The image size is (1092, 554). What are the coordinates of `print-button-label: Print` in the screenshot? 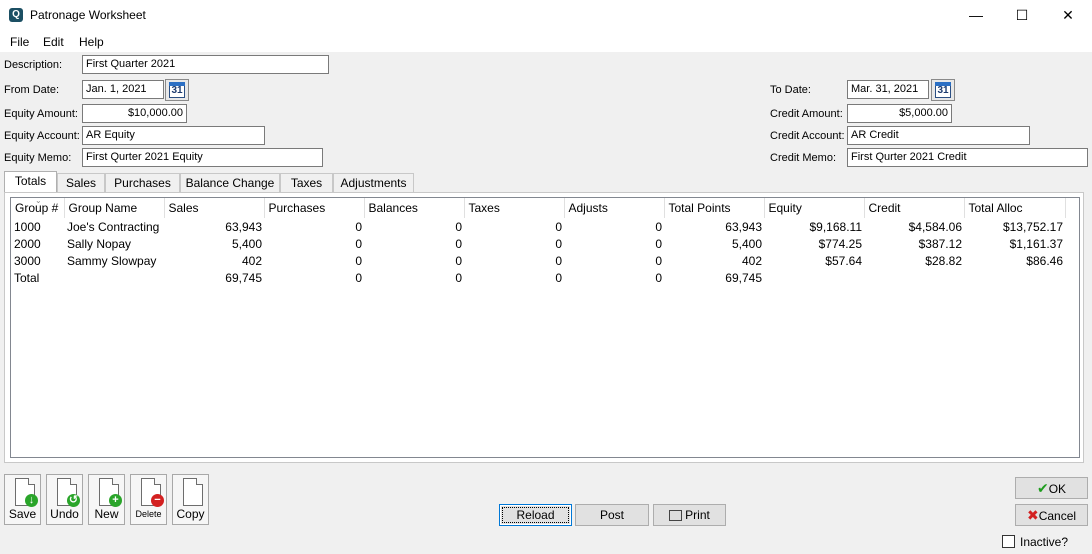 It's located at (697, 515).